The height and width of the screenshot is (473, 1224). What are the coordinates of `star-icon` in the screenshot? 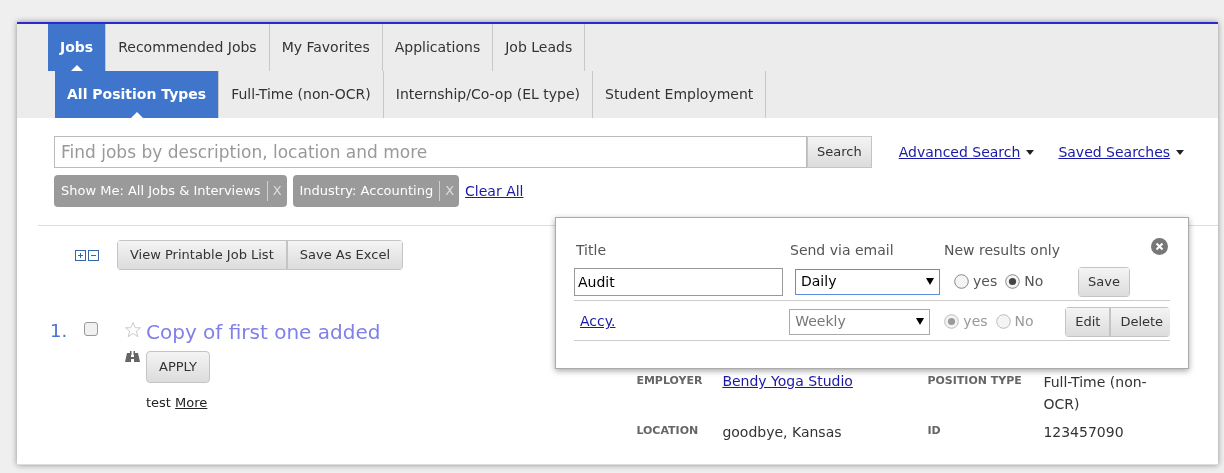 It's located at (132, 330).